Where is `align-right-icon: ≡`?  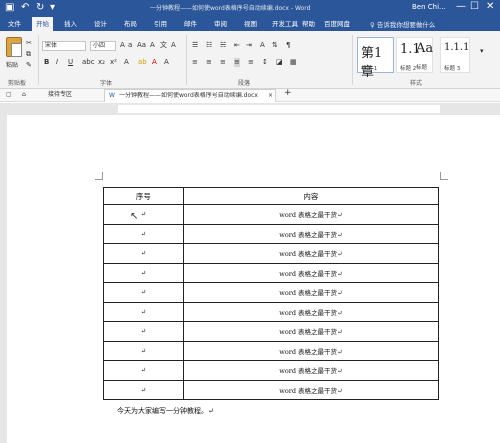
align-right-icon: ≡ is located at coordinates (223, 62).